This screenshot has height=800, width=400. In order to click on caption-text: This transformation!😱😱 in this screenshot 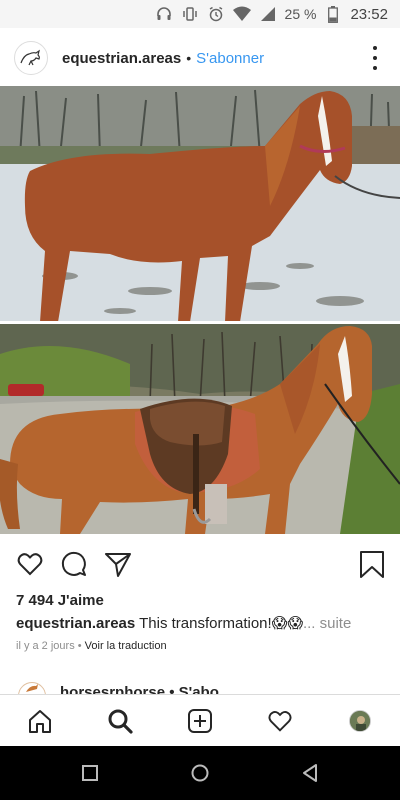, I will do `click(219, 623)`.